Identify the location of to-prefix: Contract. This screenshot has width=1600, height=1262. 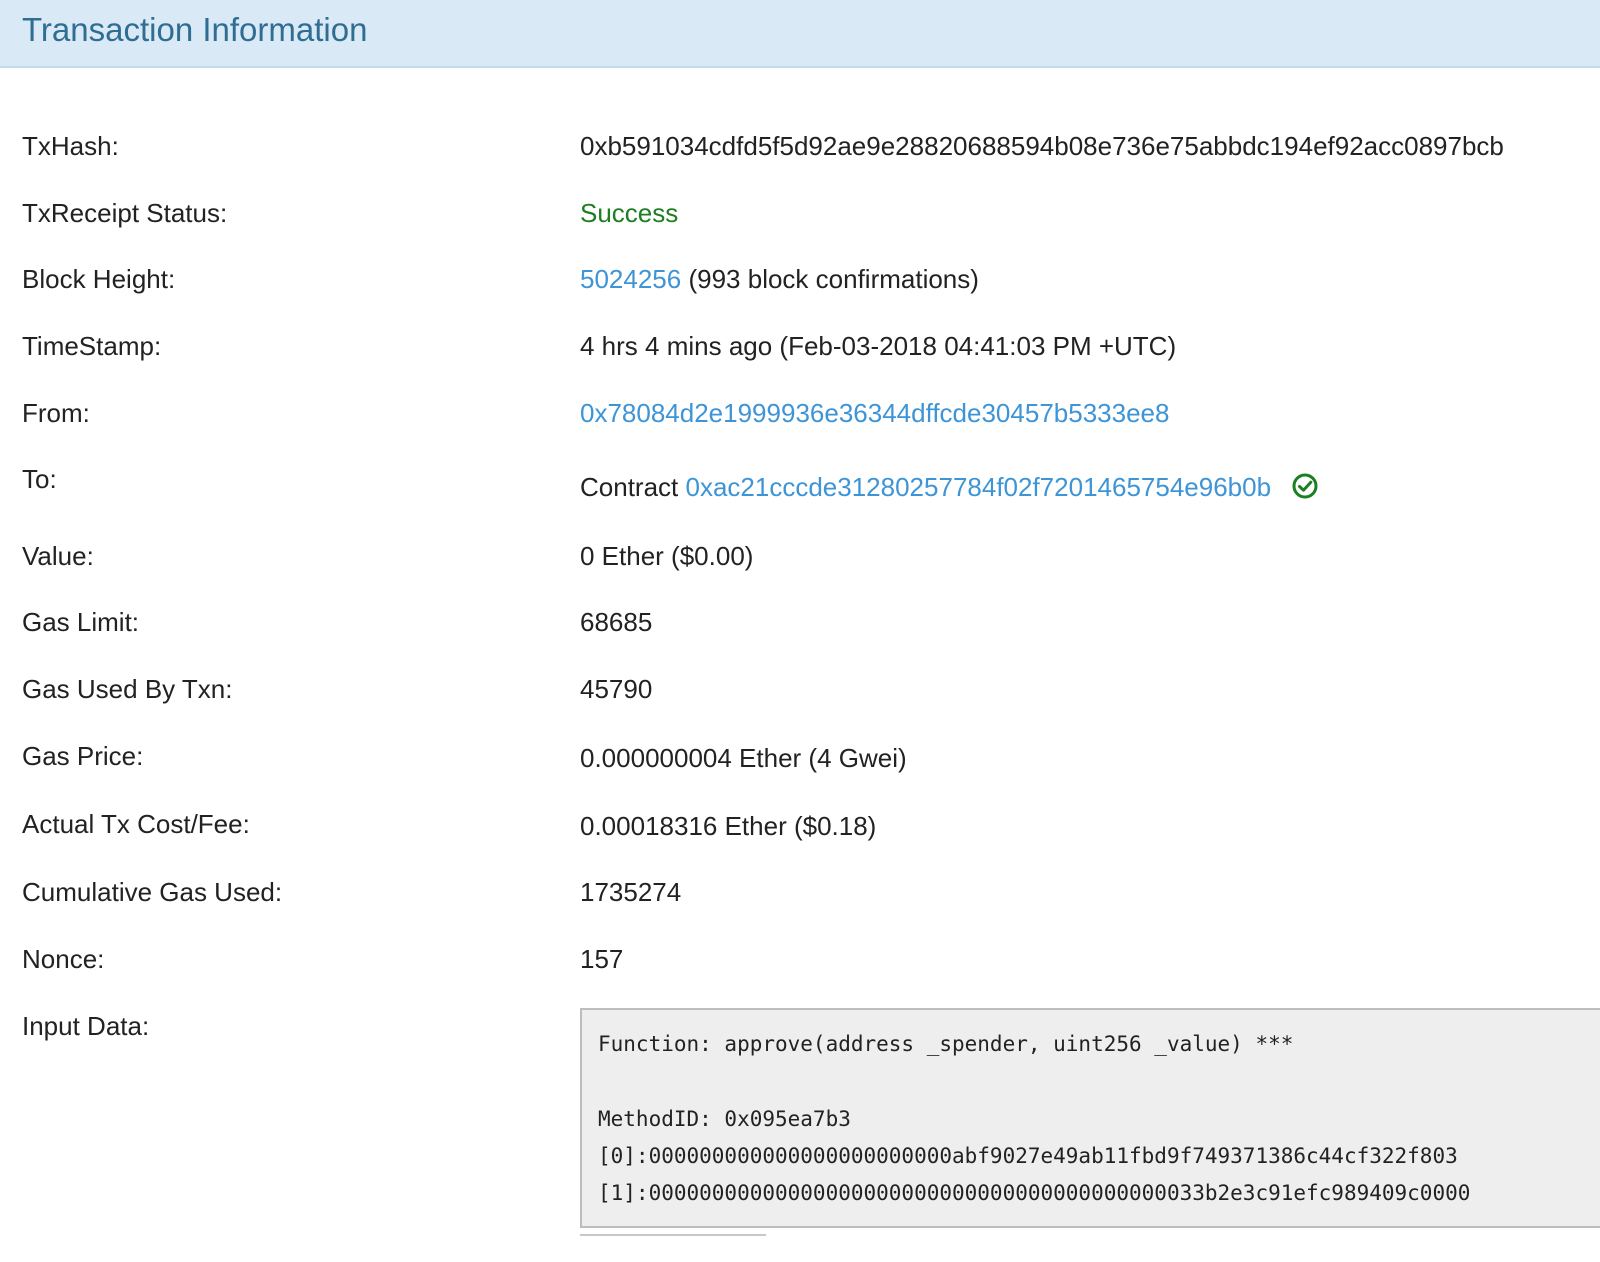
(629, 487).